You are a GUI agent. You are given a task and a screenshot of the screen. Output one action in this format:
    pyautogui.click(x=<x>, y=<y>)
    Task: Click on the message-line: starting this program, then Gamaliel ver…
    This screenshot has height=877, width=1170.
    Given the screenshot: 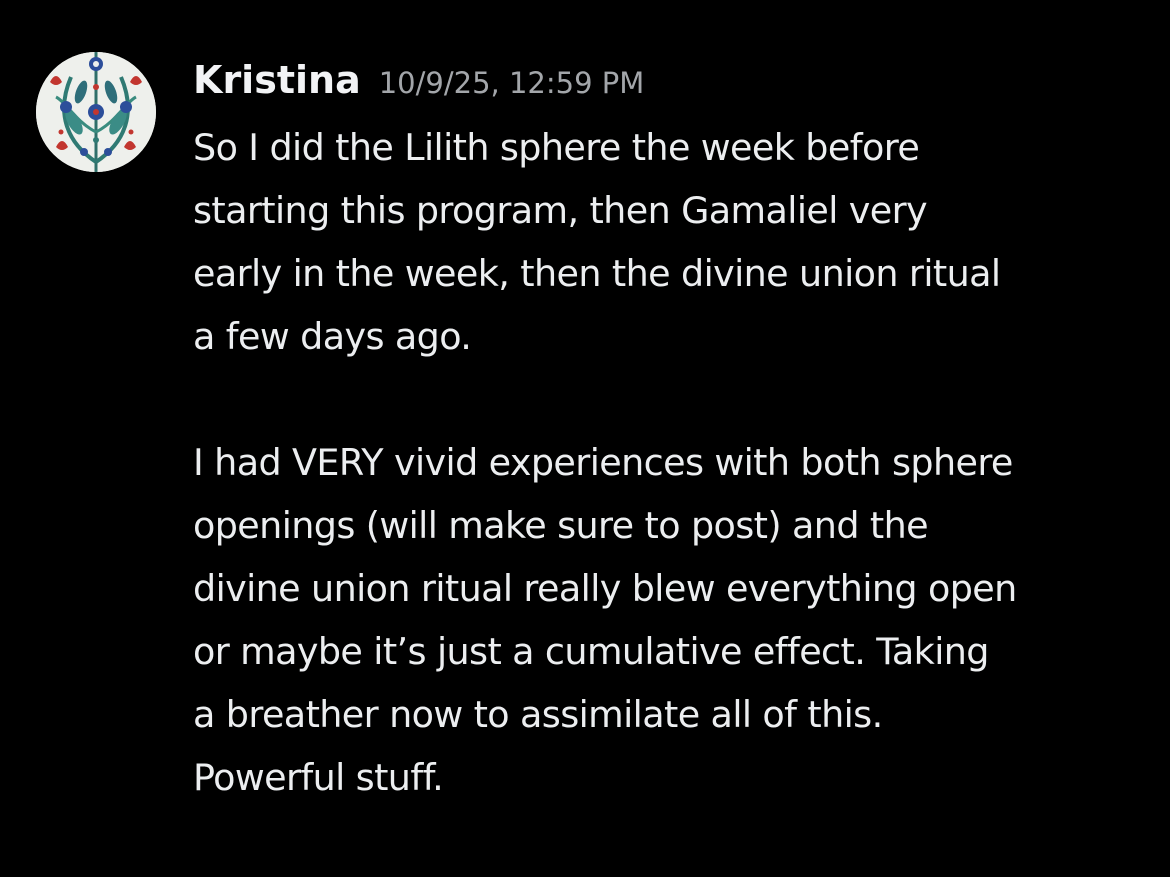 What is the action you would take?
    pyautogui.click(x=560, y=210)
    